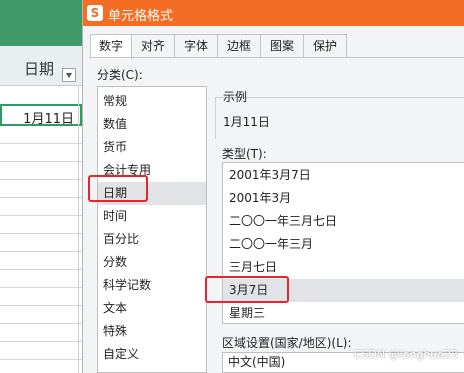 The image size is (464, 373). What do you see at coordinates (39, 69) in the screenshot?
I see `column-header-label: 日期` at bounding box center [39, 69].